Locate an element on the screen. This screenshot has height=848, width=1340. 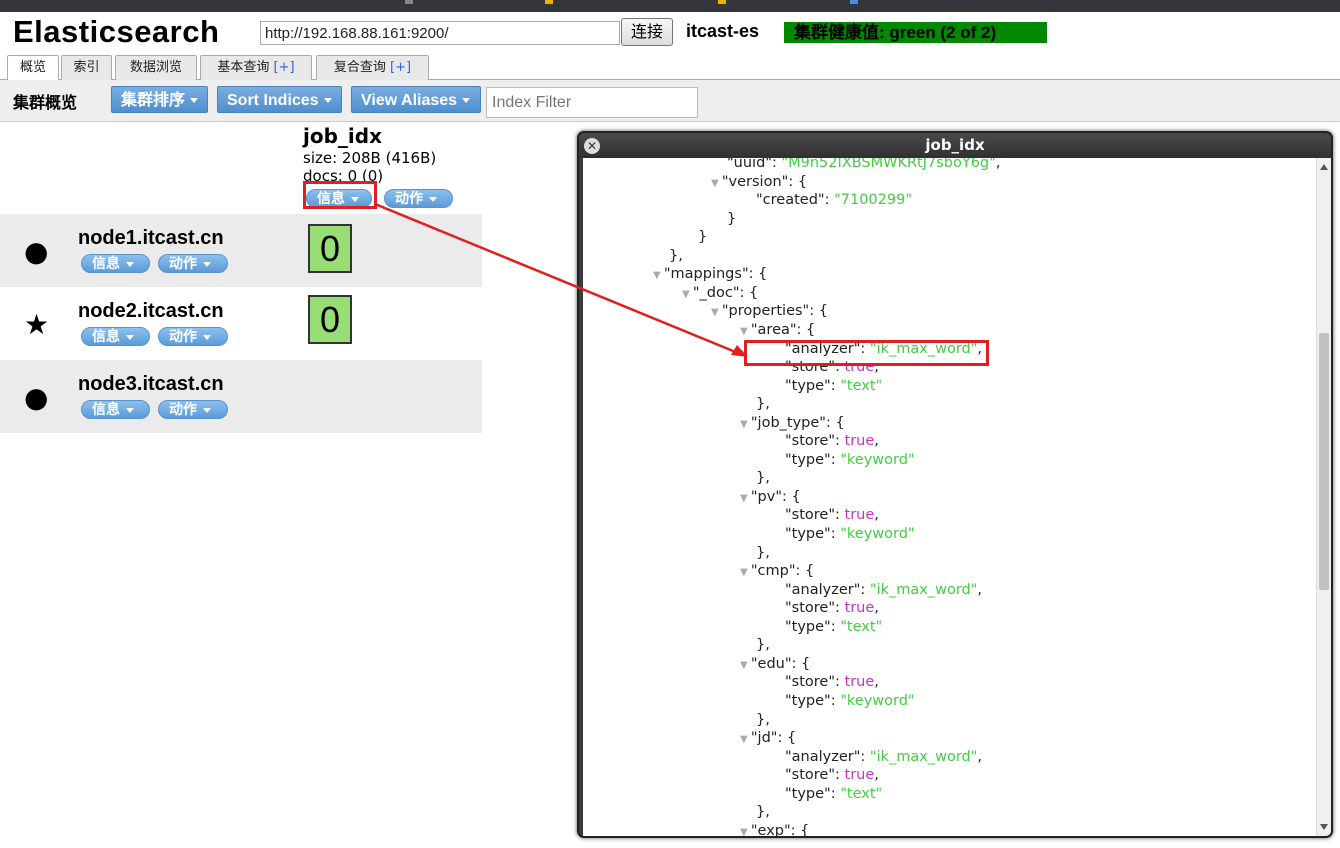
sort-indices-button: Sort Indices is located at coordinates (279, 99).